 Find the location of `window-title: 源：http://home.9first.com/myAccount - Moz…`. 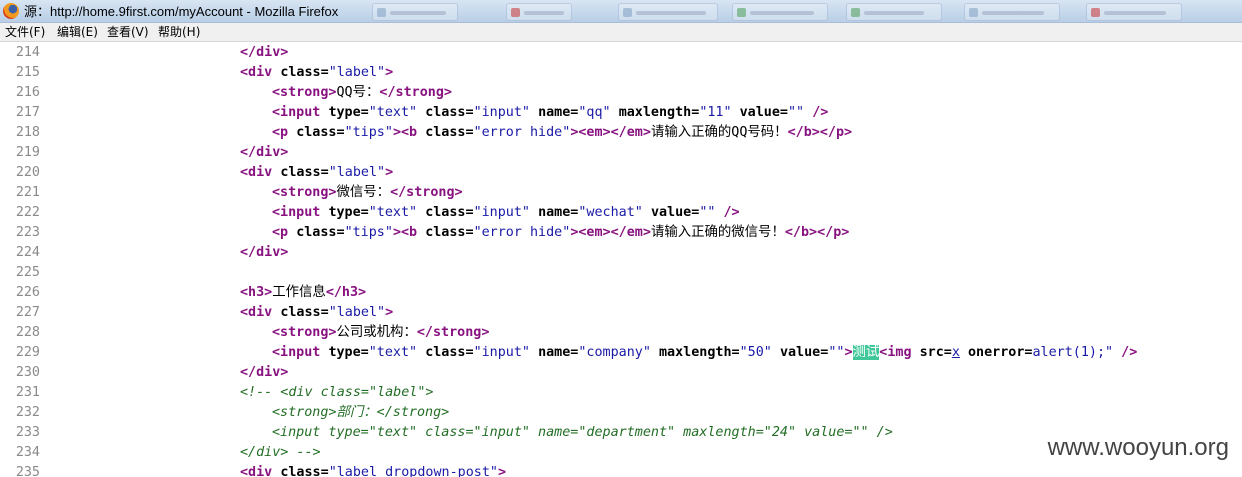

window-title: 源：http://home.9first.com/myAccount - Moz… is located at coordinates (181, 11).